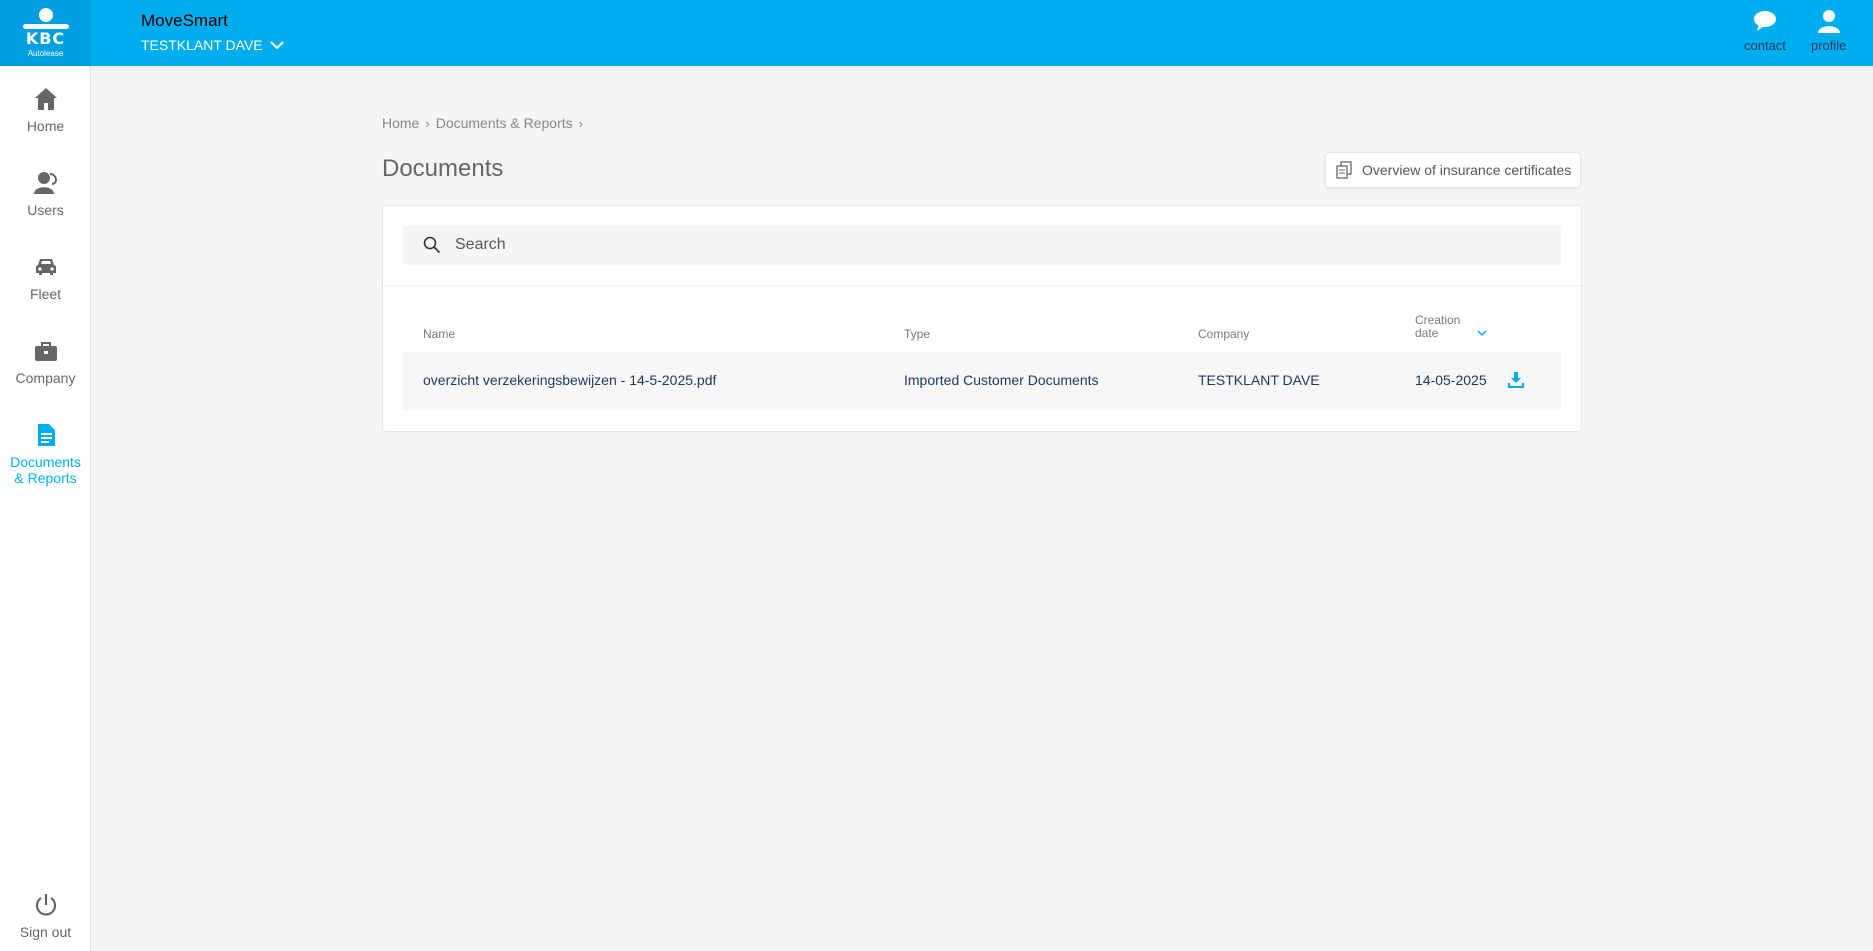  What do you see at coordinates (45, 183) in the screenshot?
I see `users-icon` at bounding box center [45, 183].